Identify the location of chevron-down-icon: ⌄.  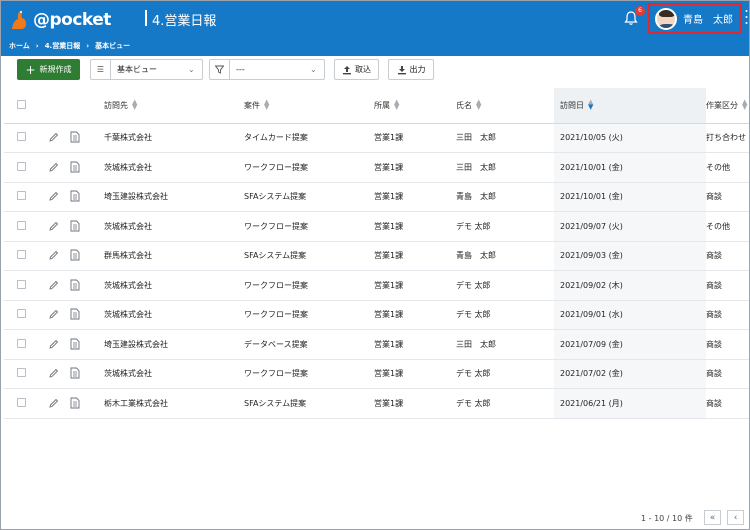
(313, 69).